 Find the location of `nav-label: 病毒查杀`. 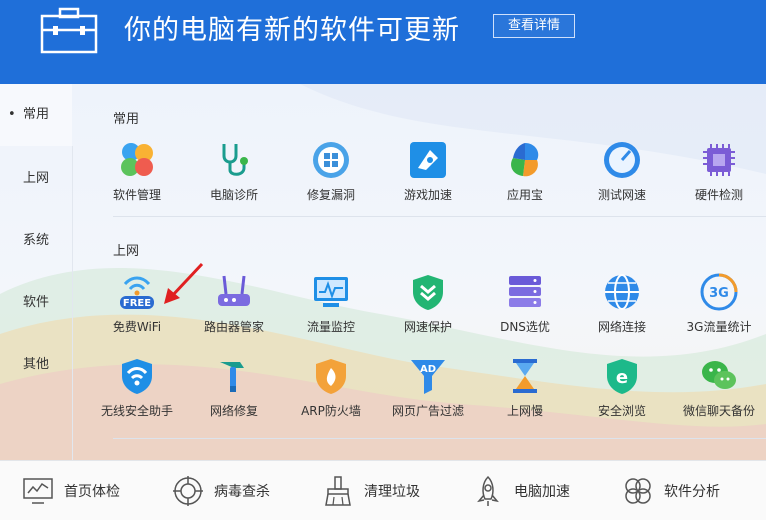

nav-label: 病毒查杀 is located at coordinates (242, 491).